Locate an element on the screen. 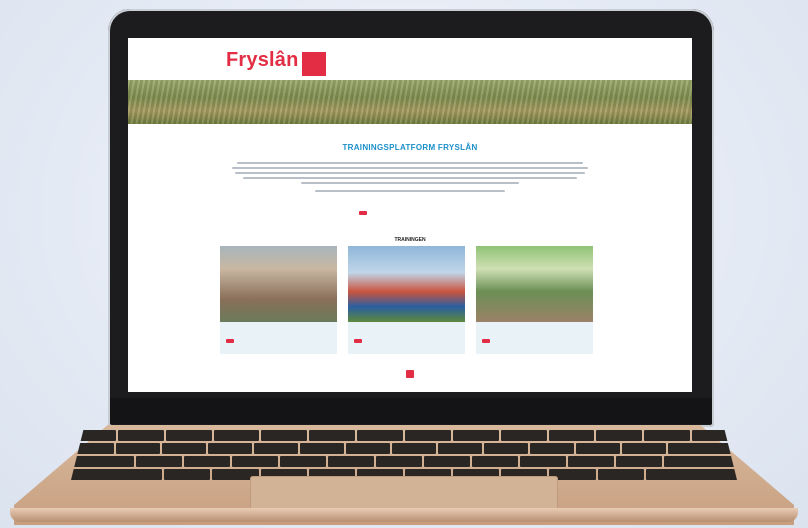 This screenshot has height=528, width=808. hero-banner-image is located at coordinates (410, 102).